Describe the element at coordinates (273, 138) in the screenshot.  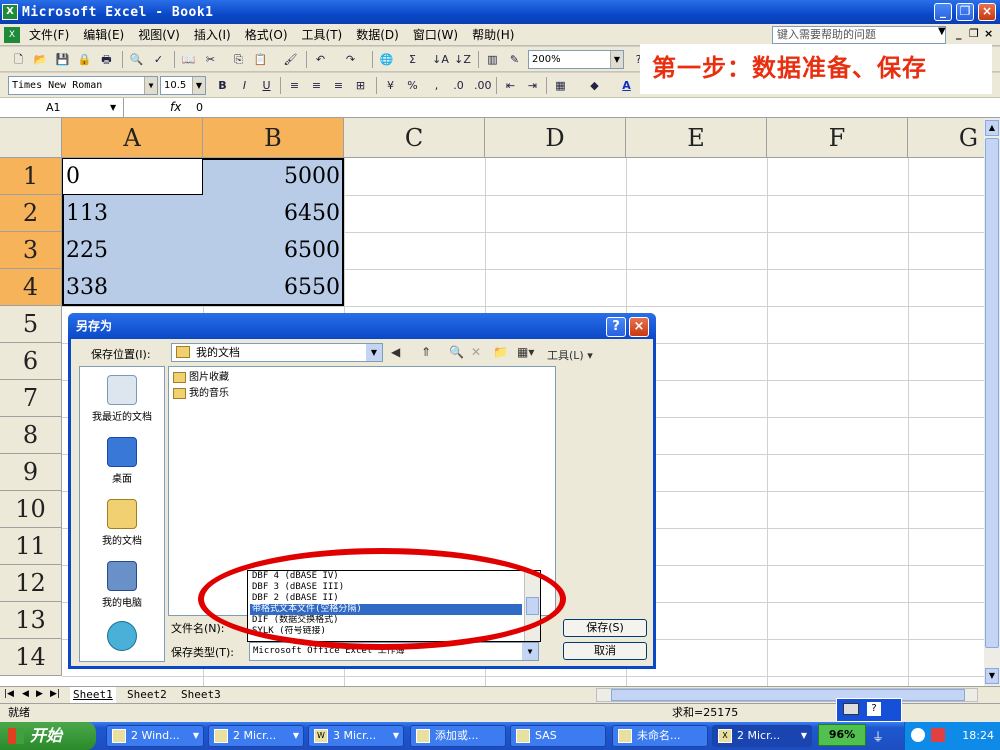
I see `column-header-b: B` at that location.